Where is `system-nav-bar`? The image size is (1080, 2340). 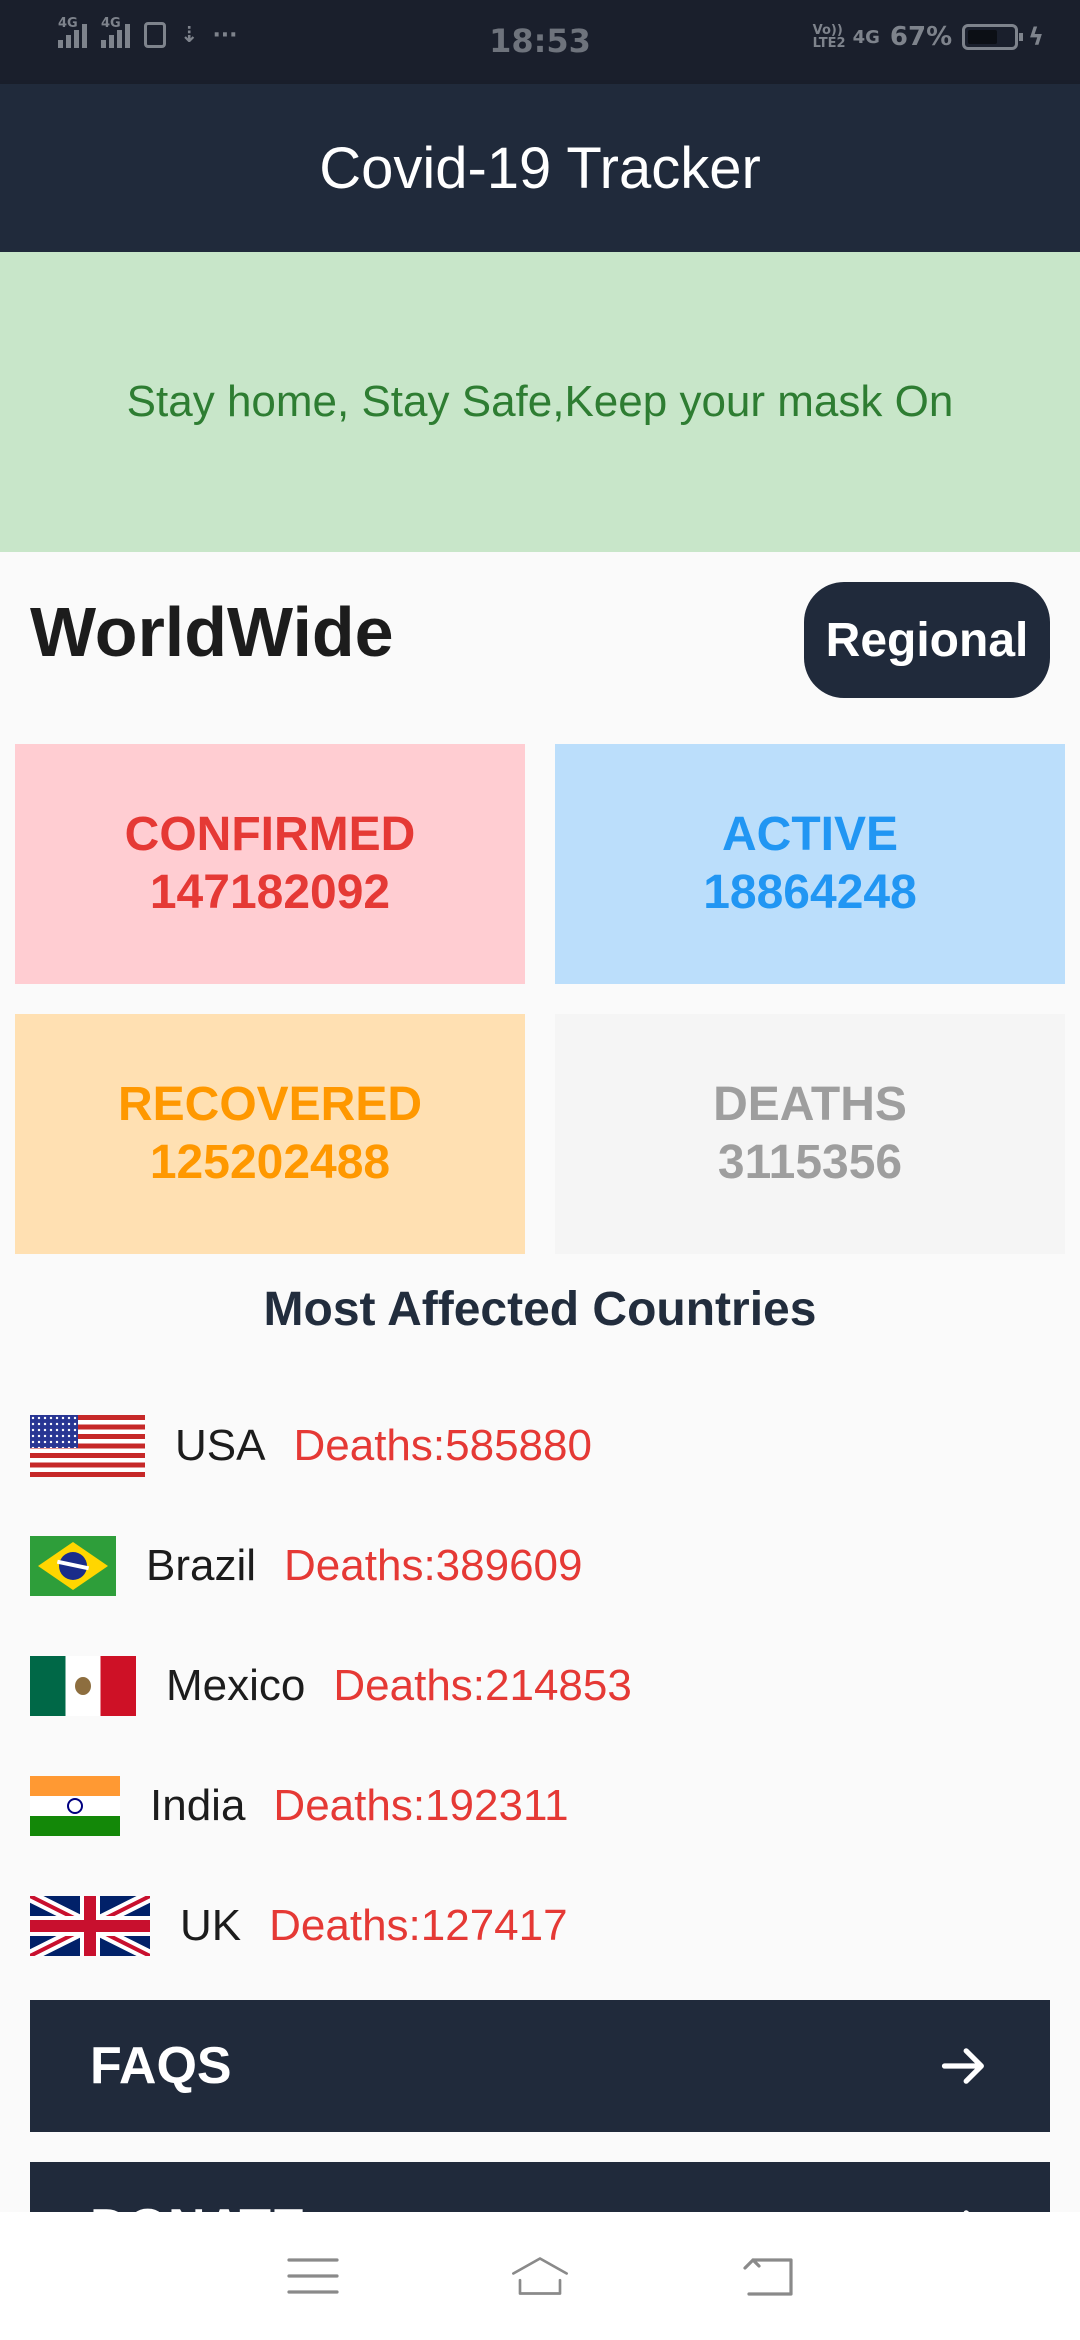 system-nav-bar is located at coordinates (540, 2276).